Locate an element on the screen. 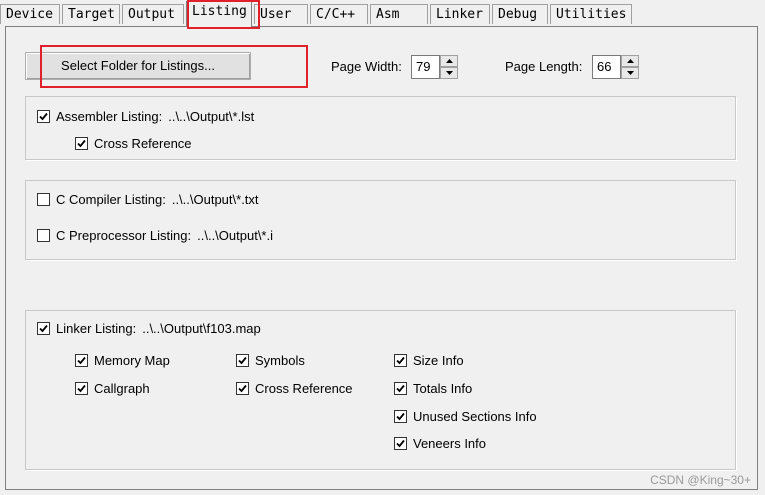 The width and height of the screenshot is (765, 495). memory-map-label: Memory Map is located at coordinates (132, 360).